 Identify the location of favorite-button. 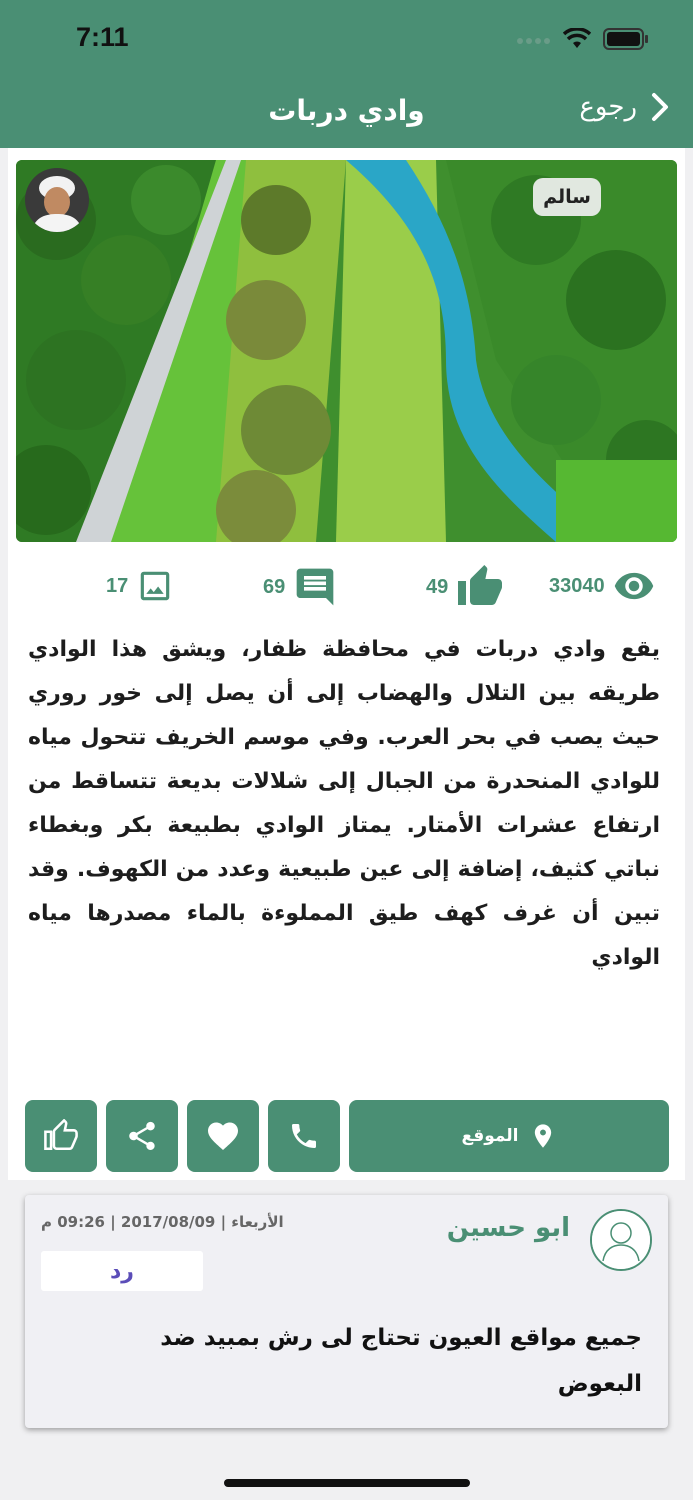
(223, 1136).